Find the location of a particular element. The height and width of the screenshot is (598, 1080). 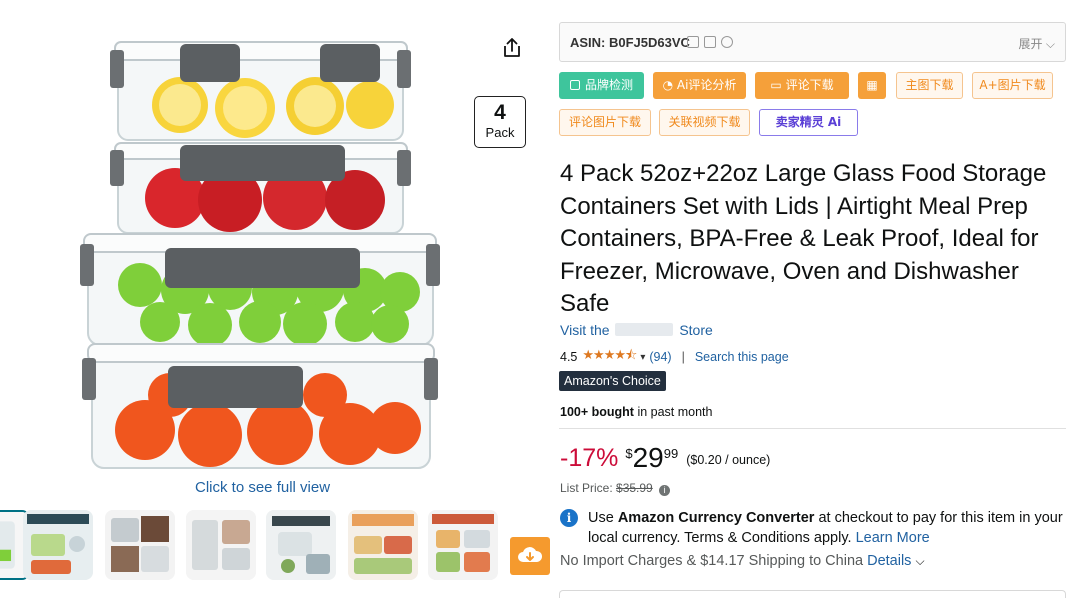

store-prefix: Visit the is located at coordinates (585, 330).